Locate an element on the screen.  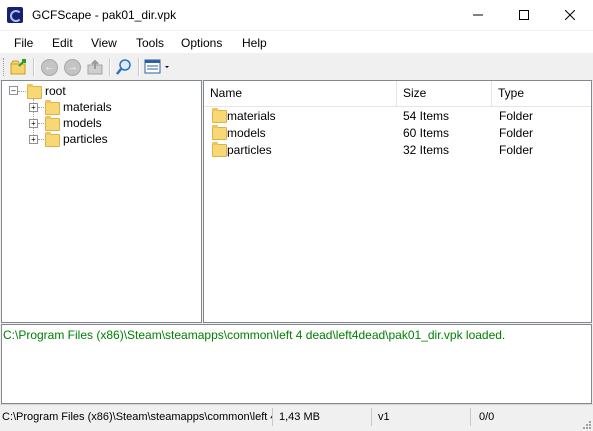
menu-help: Help is located at coordinates (254, 43).